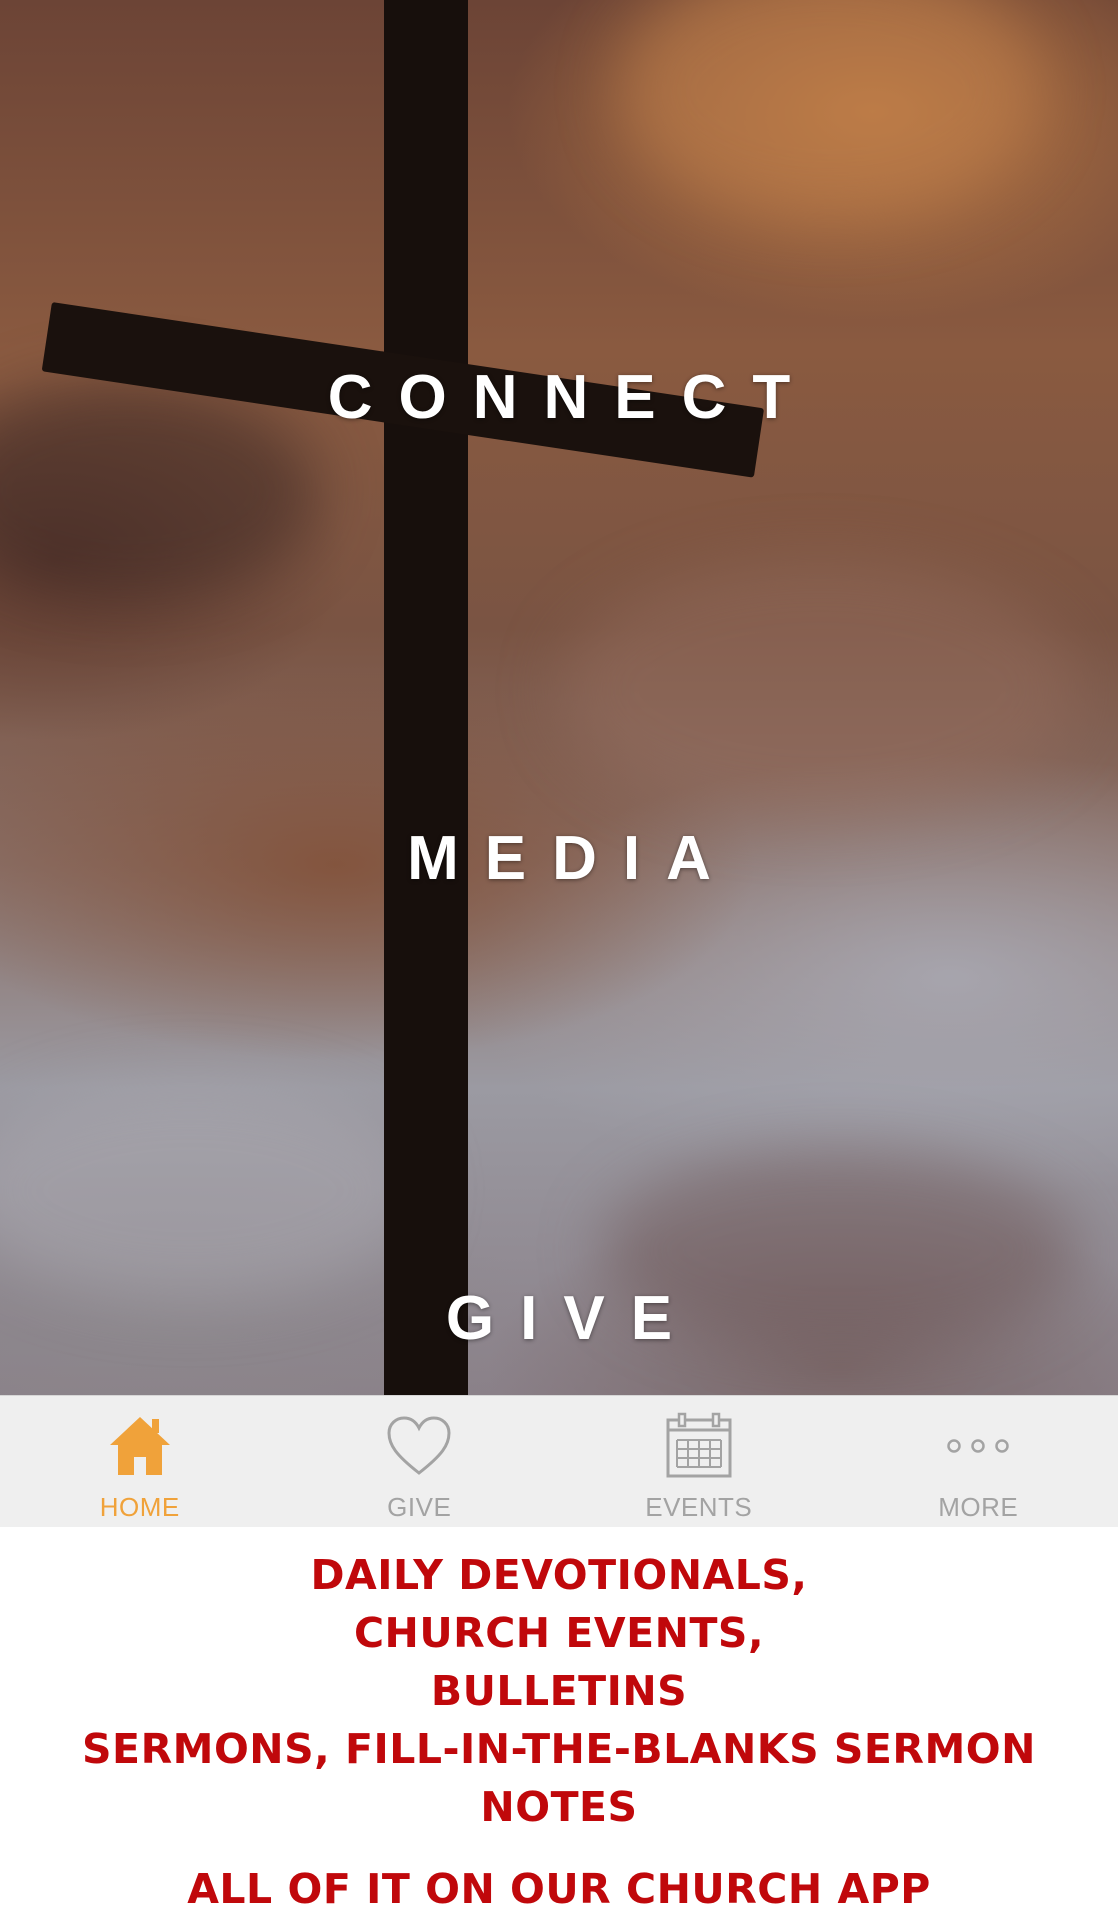 The width and height of the screenshot is (1118, 1918). I want to click on tab-give: GIVE, so click(420, 1461).